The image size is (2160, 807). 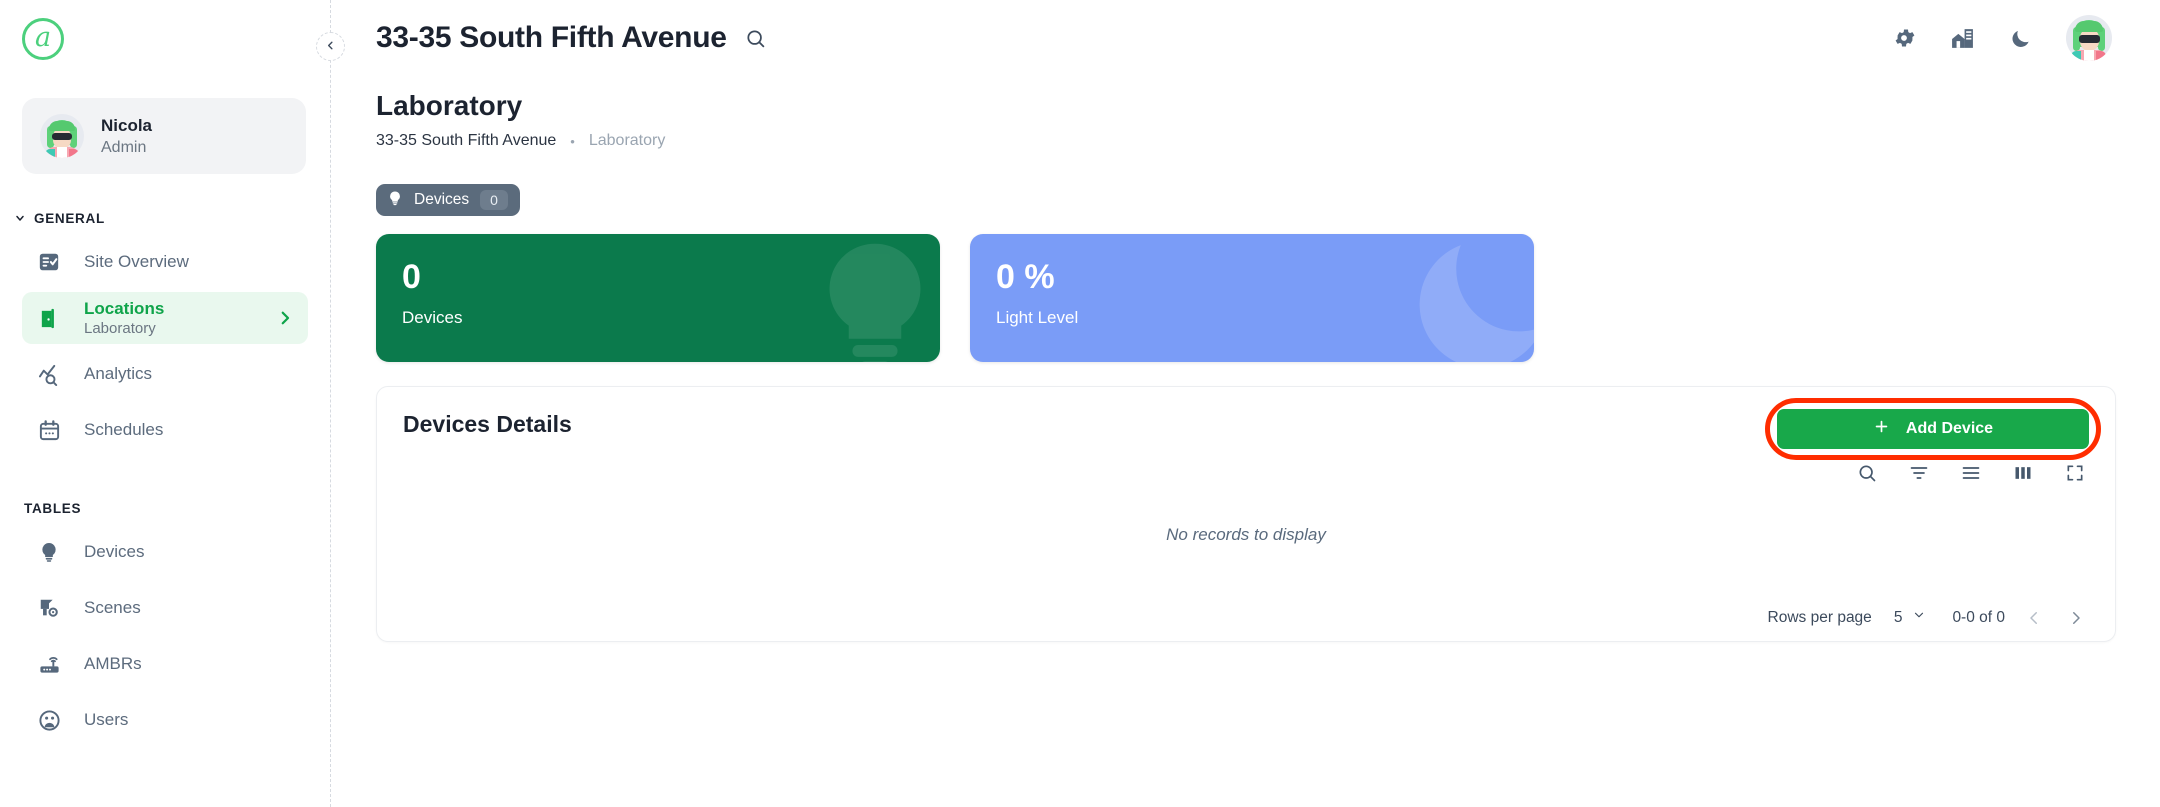 I want to click on topbar-actions, so click(x=2004, y=38).